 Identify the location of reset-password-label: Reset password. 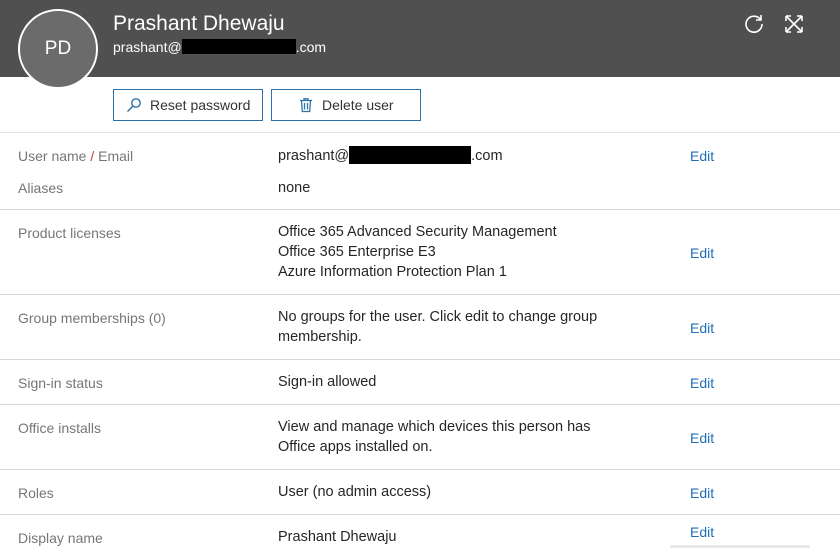
(200, 105).